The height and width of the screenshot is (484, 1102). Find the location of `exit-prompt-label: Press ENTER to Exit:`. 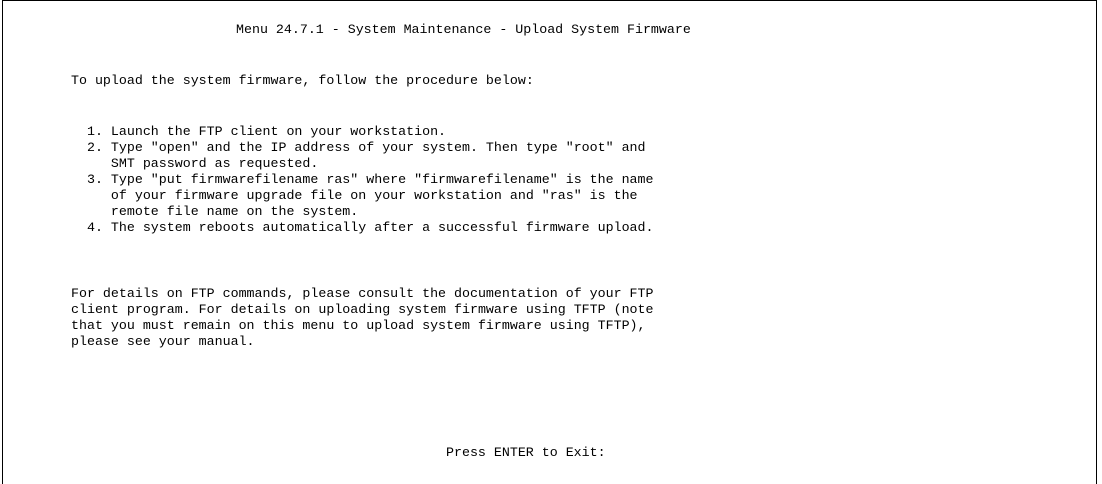

exit-prompt-label: Press ENTER to Exit: is located at coordinates (526, 452).